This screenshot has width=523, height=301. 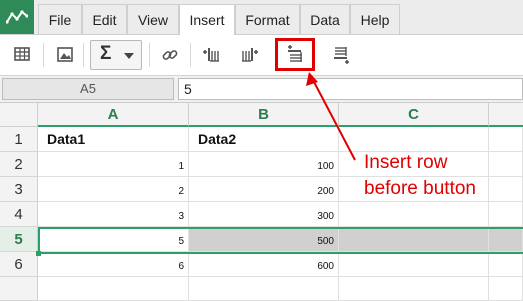 I want to click on annotation-text: Insert row before button, so click(x=441, y=176).